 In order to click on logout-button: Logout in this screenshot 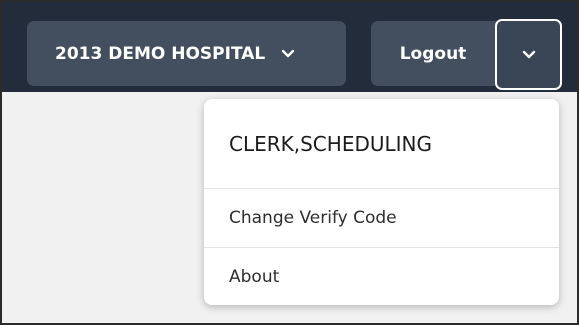, I will do `click(433, 53)`.